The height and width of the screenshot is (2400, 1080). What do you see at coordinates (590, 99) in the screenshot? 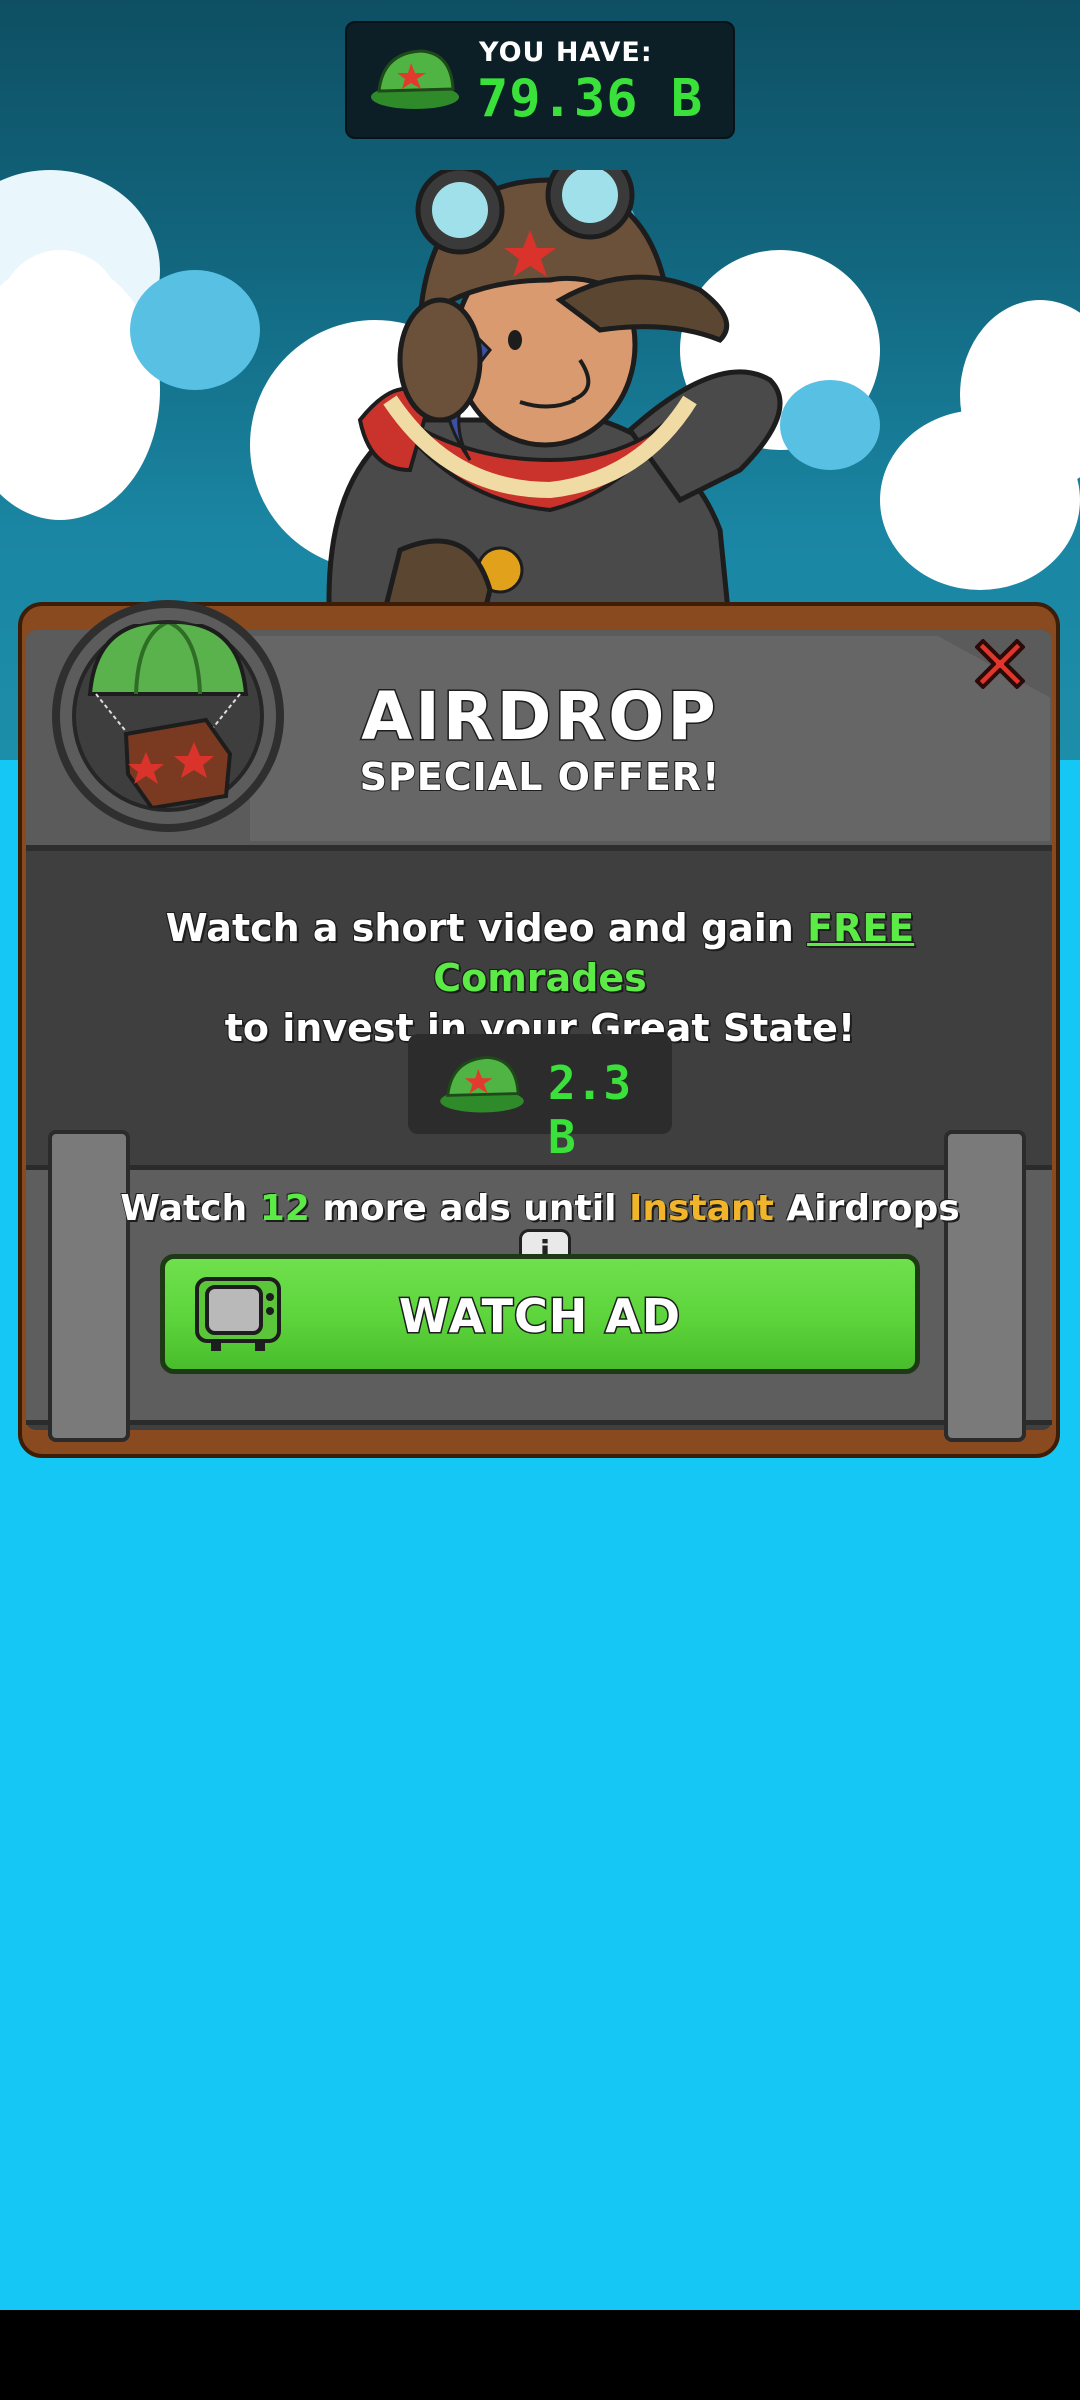
I see `wallet-value: 79.36 B` at bounding box center [590, 99].